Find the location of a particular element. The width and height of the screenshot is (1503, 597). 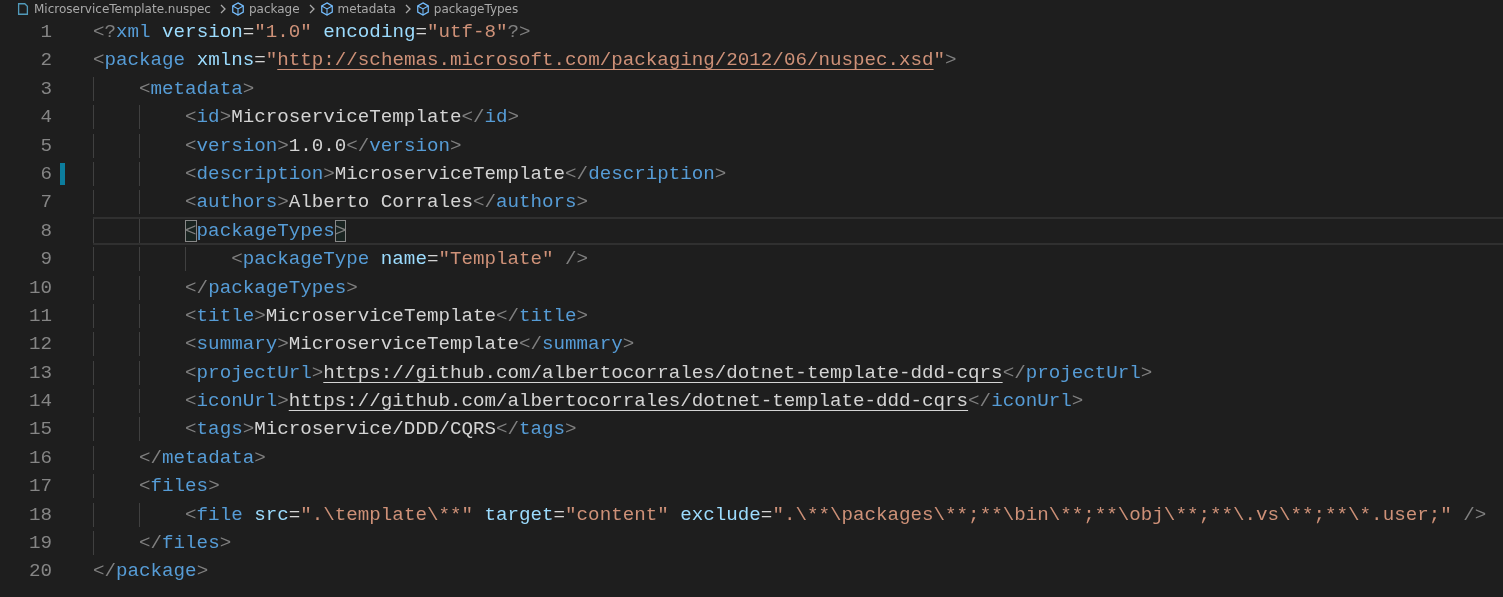

code-line: <metadata> is located at coordinates (798, 89).